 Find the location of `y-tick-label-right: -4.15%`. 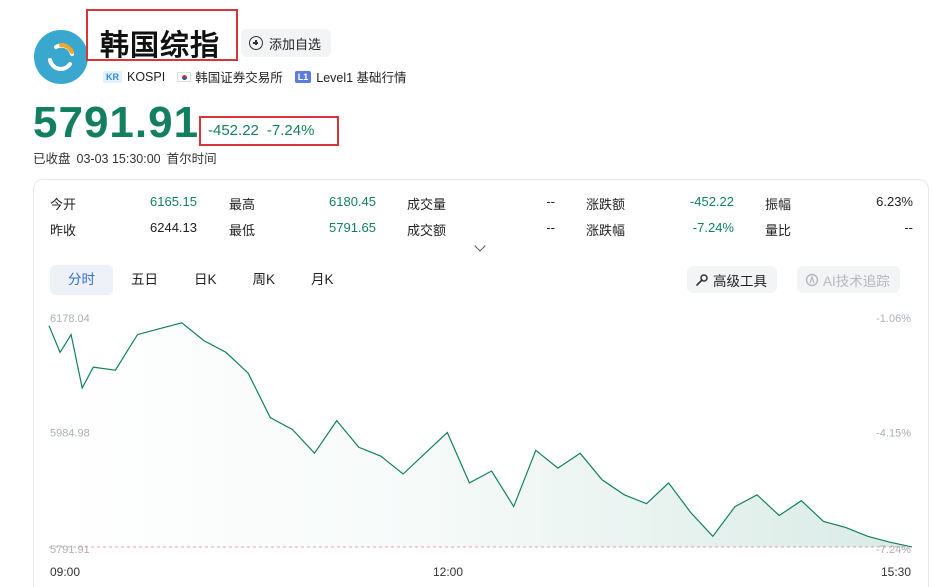

y-tick-label-right: -4.15% is located at coordinates (893, 434).